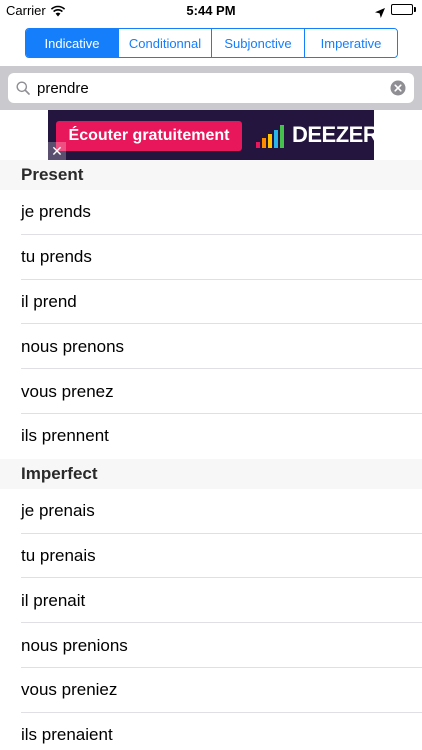 This screenshot has height=750, width=422. I want to click on status-indicators, so click(395, 11).